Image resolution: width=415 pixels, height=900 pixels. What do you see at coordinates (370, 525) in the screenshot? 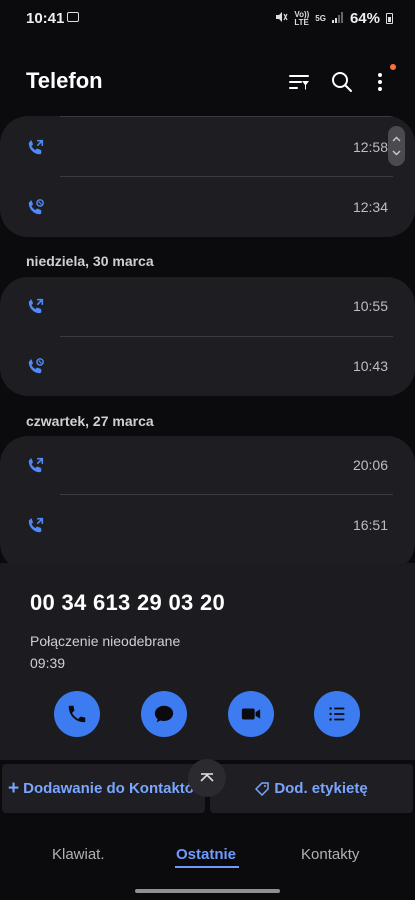
I see `call-time: 16:51` at bounding box center [370, 525].